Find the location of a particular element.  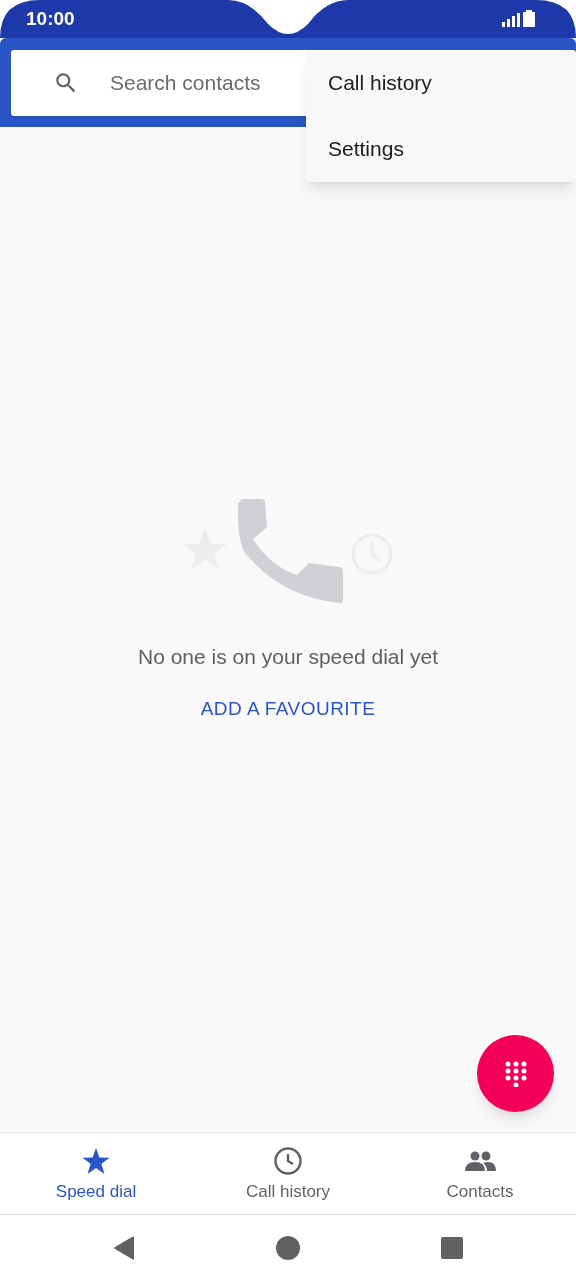

star-icon is located at coordinates (96, 1161).